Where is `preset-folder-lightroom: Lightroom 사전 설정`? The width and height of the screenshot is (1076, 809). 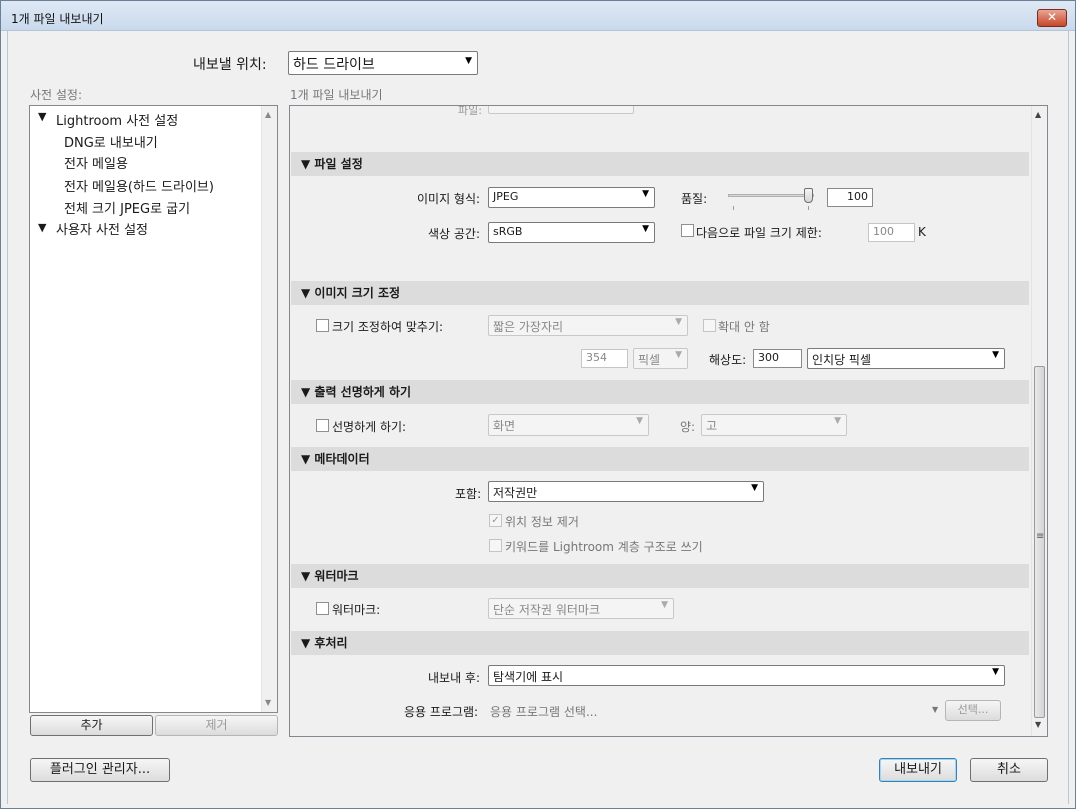 preset-folder-lightroom: Lightroom 사전 설정 is located at coordinates (117, 119).